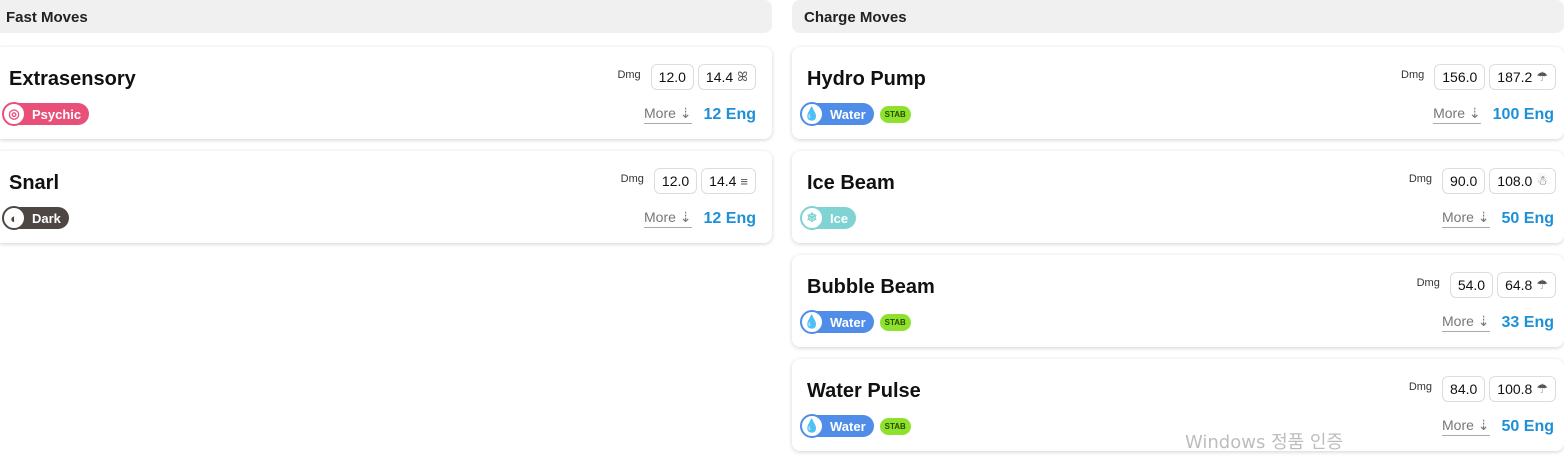  Describe the element at coordinates (839, 218) in the screenshot. I see `type-label: Ice` at that location.